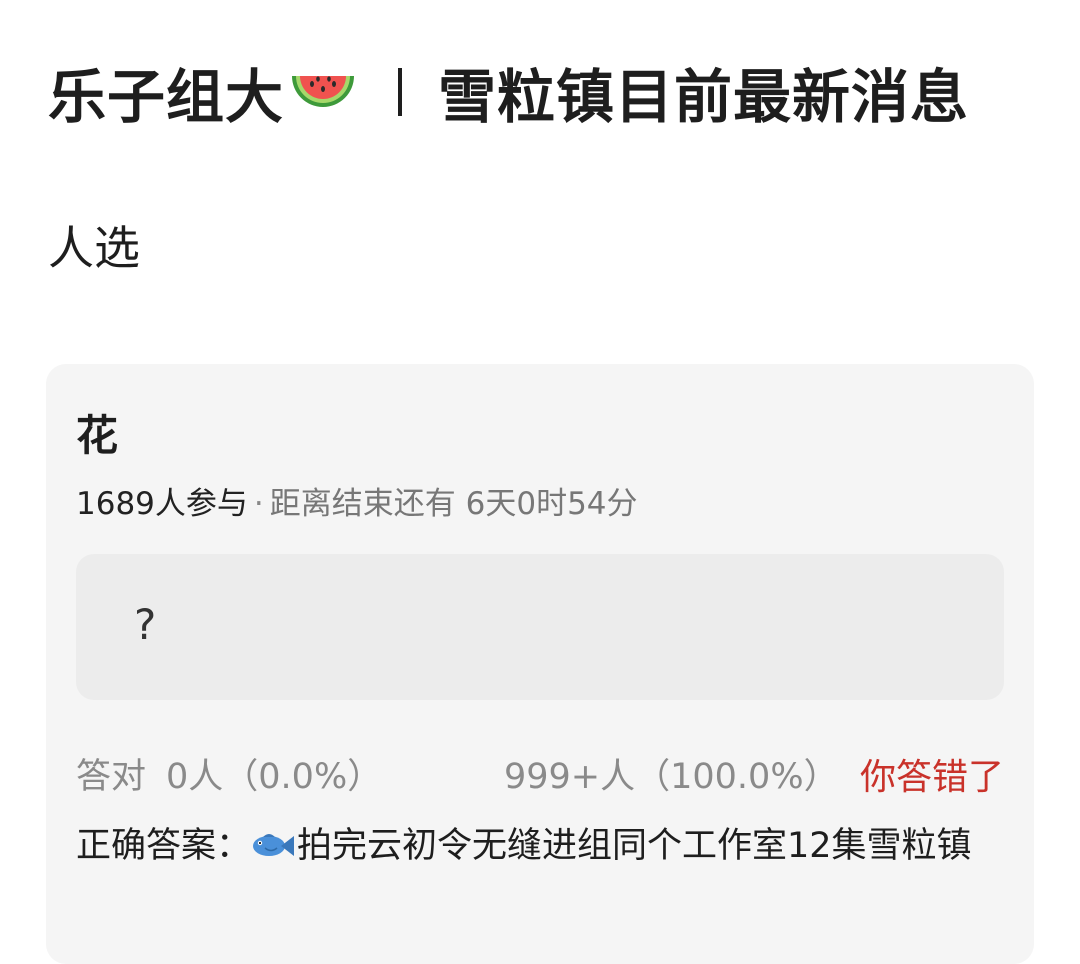  Describe the element at coordinates (94, 248) in the screenshot. I see `post-subtitle: 人选` at that location.